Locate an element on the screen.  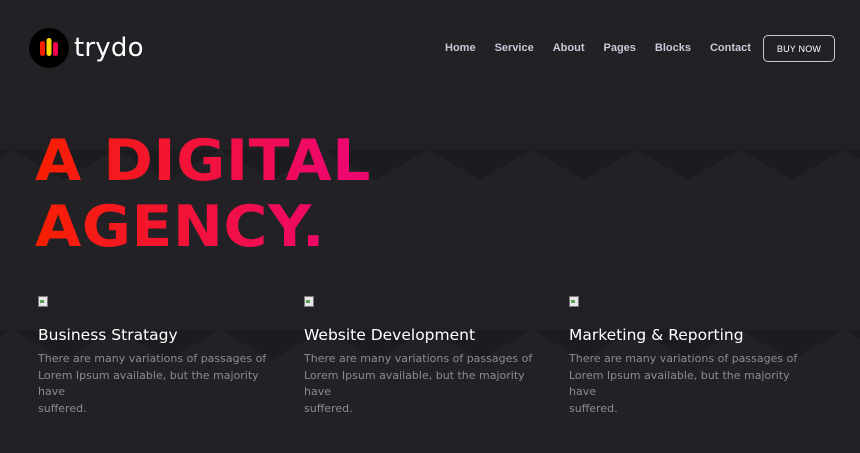
brand-name: trydo is located at coordinates (109, 48).